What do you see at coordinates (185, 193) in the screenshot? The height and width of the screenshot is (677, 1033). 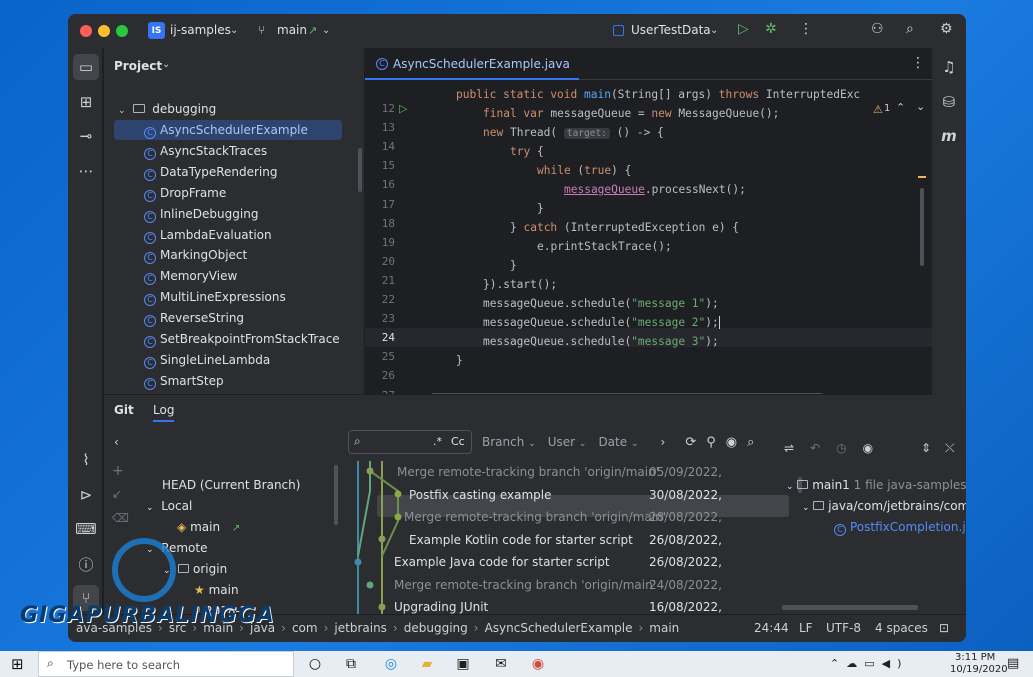 I see `tree-item: C DropFrame` at bounding box center [185, 193].